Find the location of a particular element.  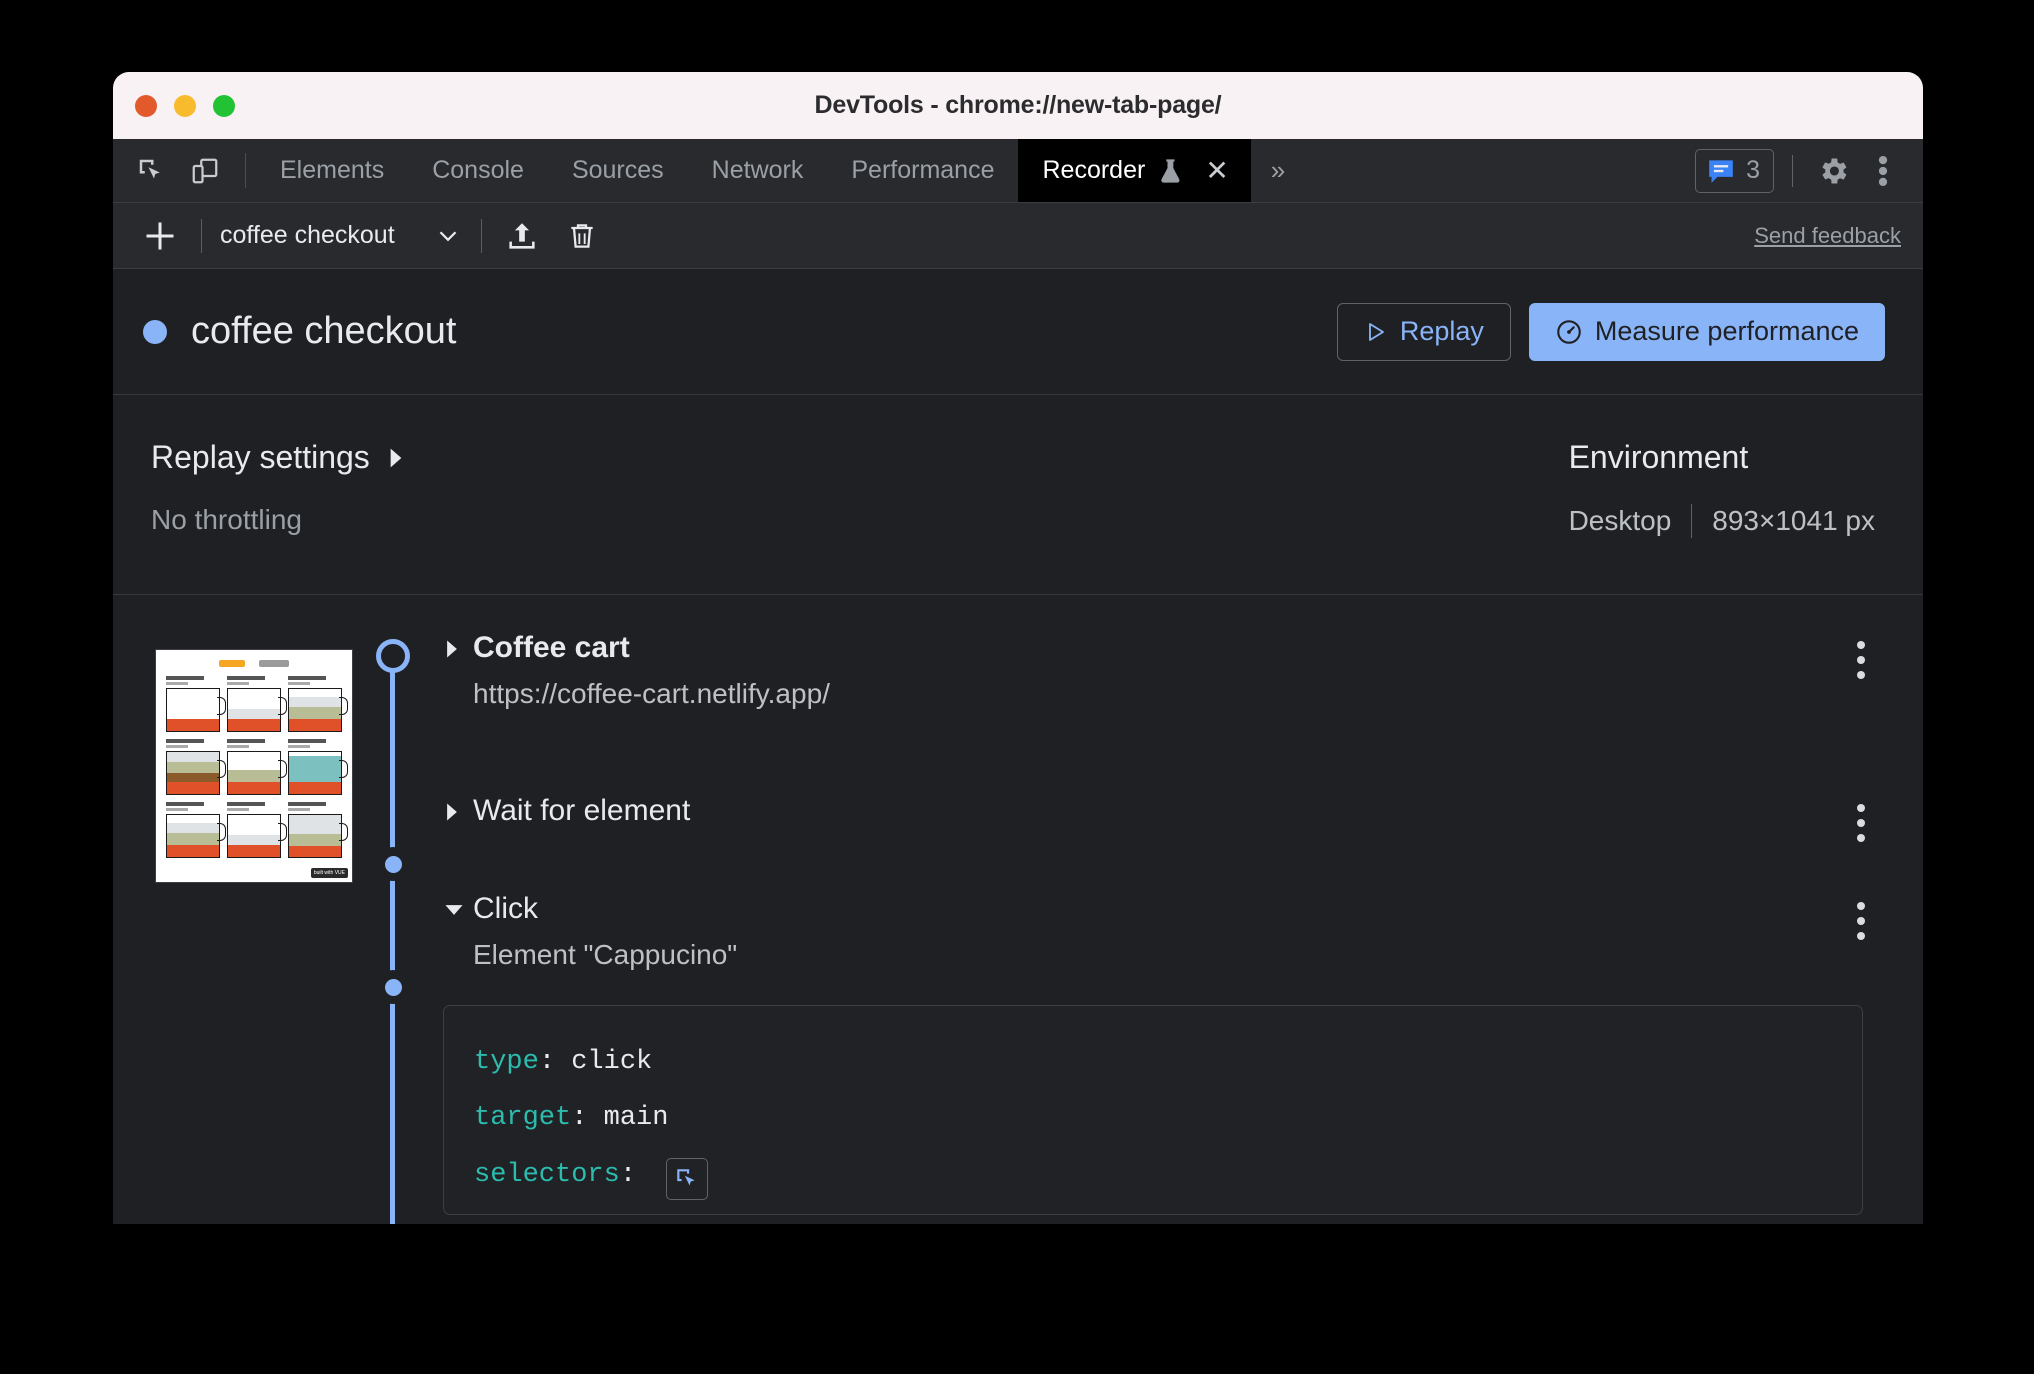

recording-screenshot-thumbnail: built with VUE is located at coordinates (254, 766).